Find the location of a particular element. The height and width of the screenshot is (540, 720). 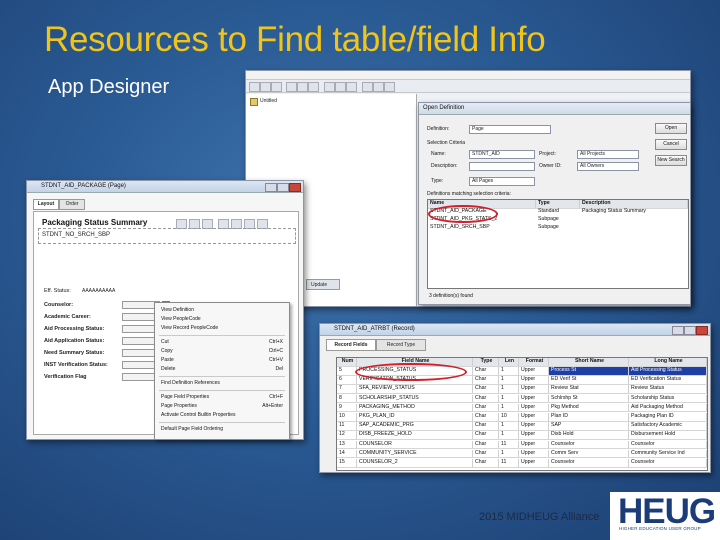

record-field-row: 13 COUNSELOR Char 11 Upper Counselor Counselor is located at coordinates (522, 445).